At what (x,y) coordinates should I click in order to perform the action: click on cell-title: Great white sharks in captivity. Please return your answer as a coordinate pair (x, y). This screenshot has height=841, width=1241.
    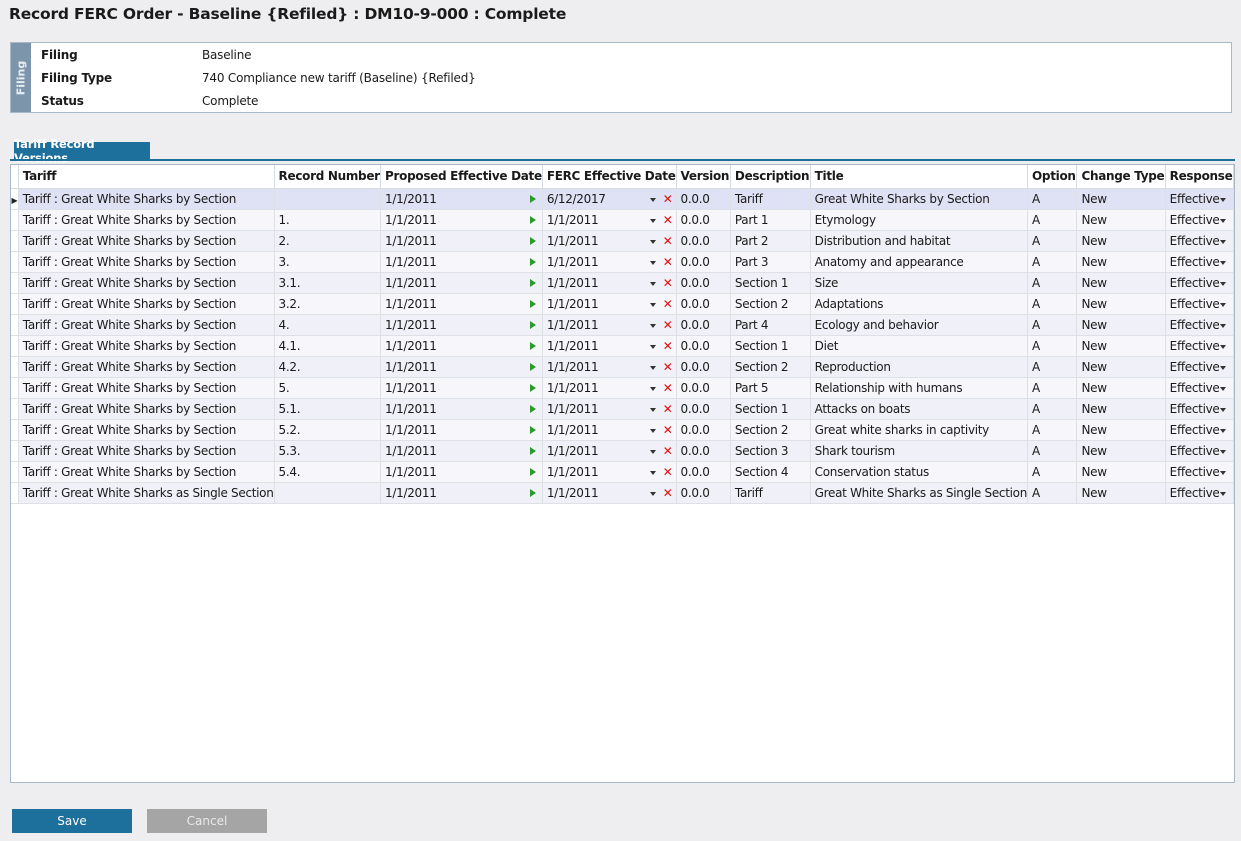
    Looking at the image, I should click on (919, 430).